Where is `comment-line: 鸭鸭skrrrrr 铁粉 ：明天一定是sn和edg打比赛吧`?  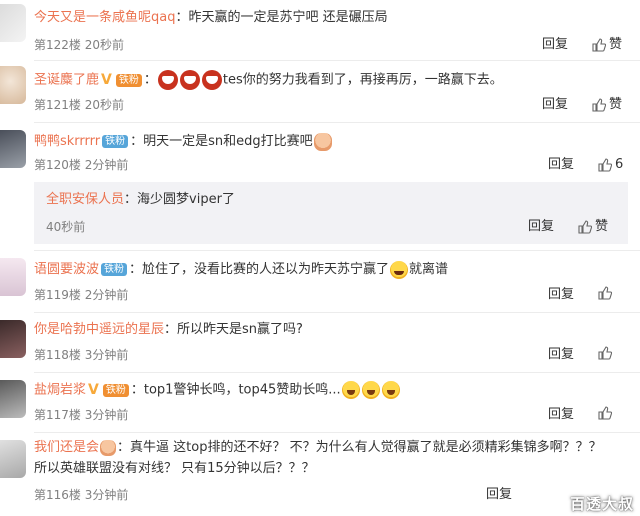
comment-line: 鸭鸭skrrrrr 铁粉 ：明天一定是sn和edg打比赛吧 is located at coordinates (333, 142).